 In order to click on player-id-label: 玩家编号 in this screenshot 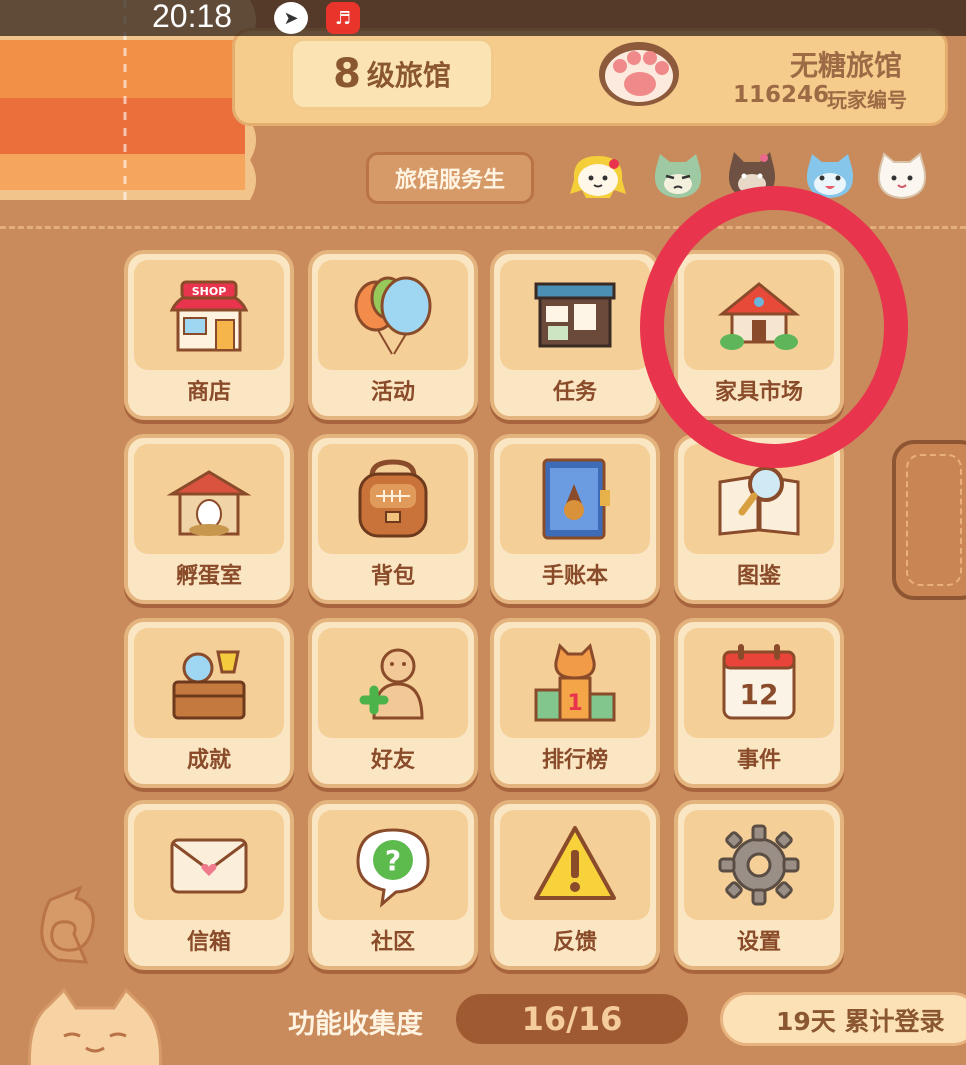, I will do `click(867, 100)`.